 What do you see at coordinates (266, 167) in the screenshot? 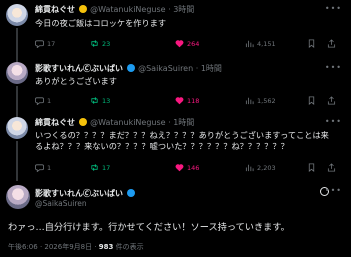
I see `views-count: 2,203` at bounding box center [266, 167].